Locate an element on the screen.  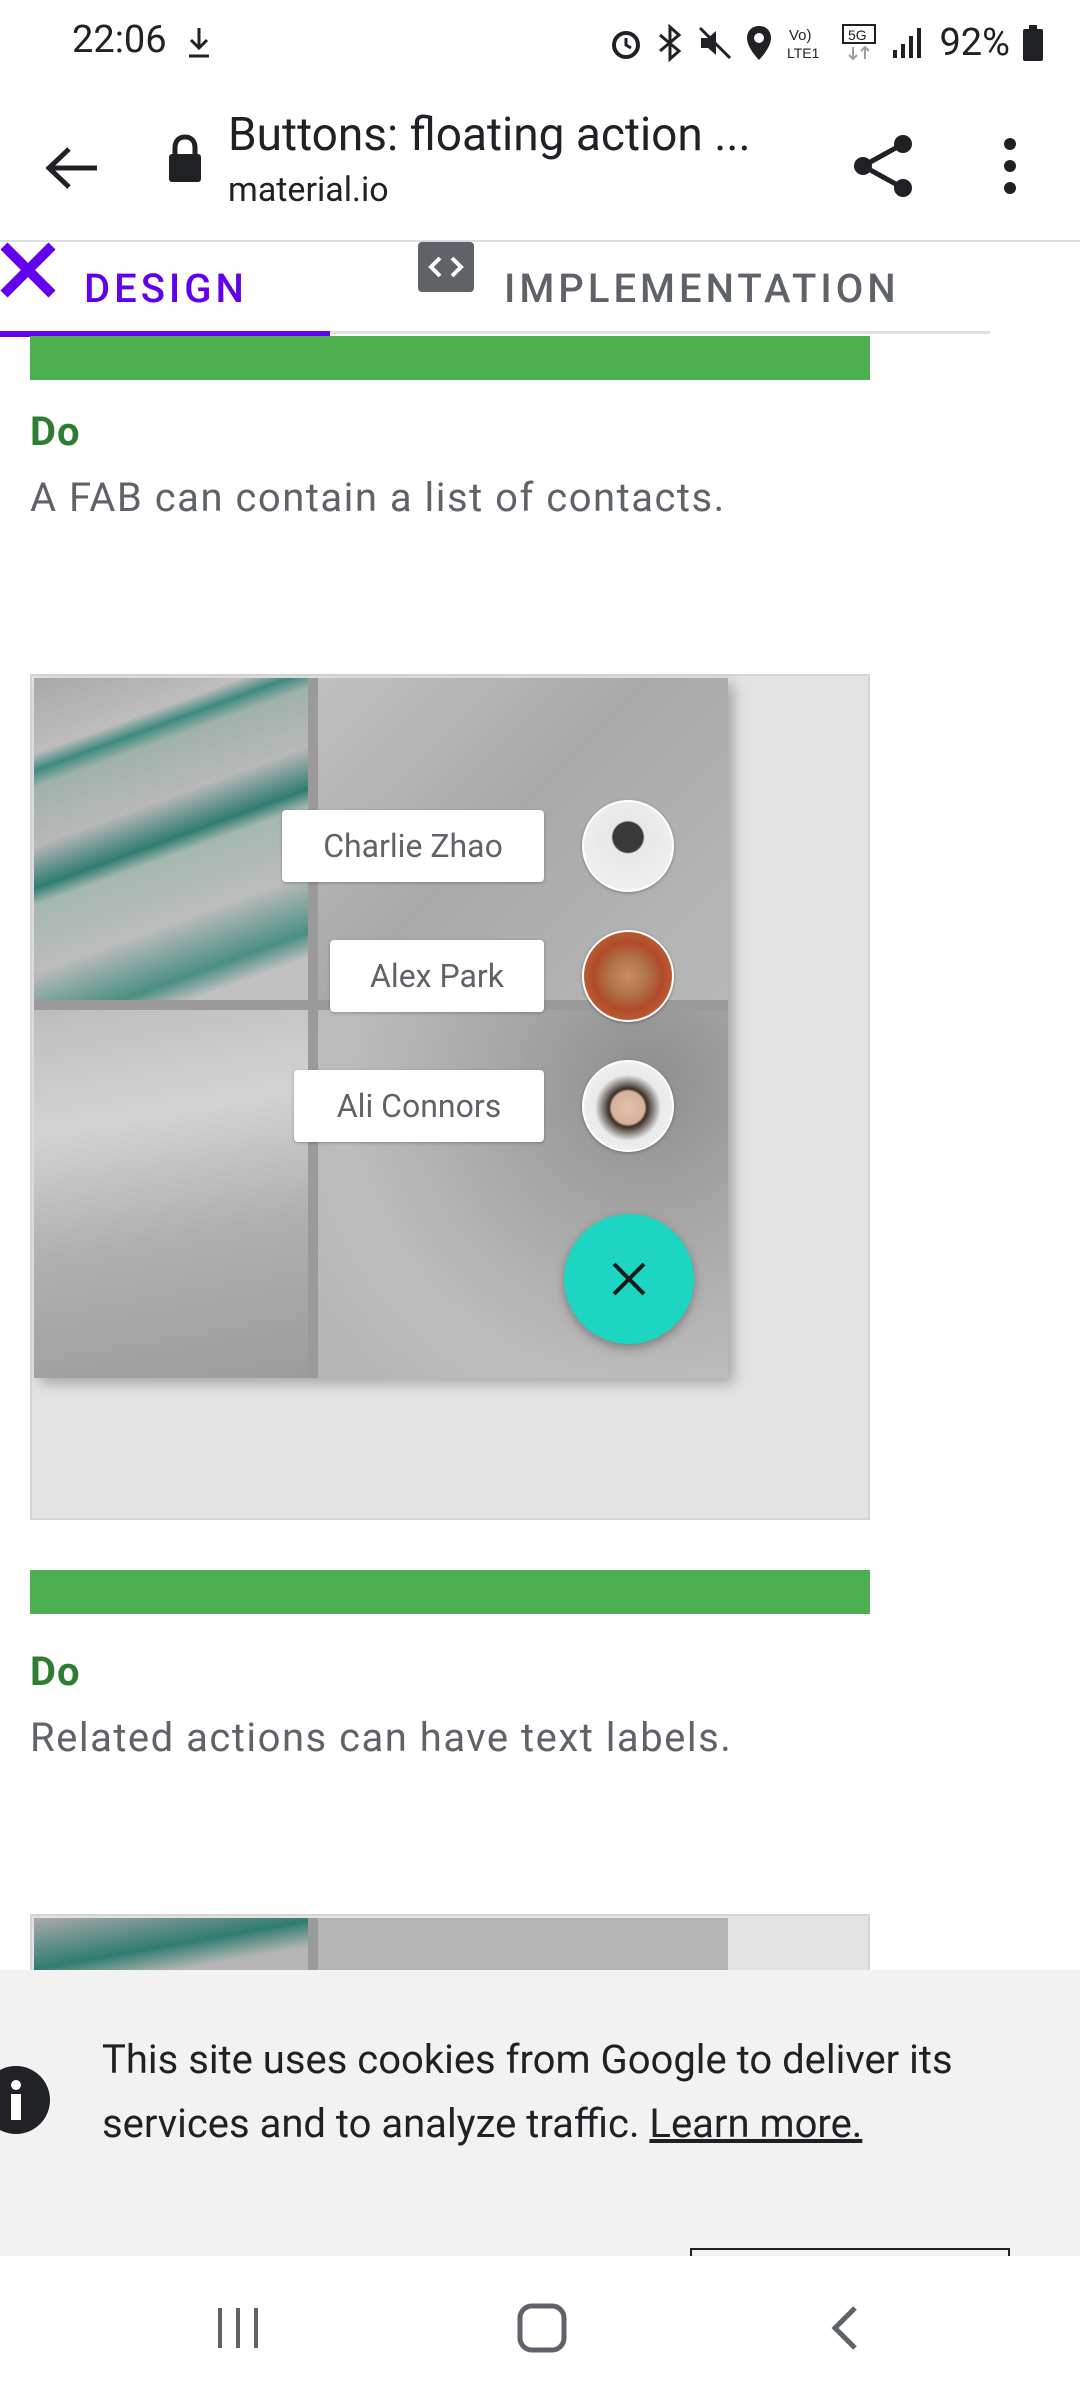
alarm-icon is located at coordinates (626, 45).